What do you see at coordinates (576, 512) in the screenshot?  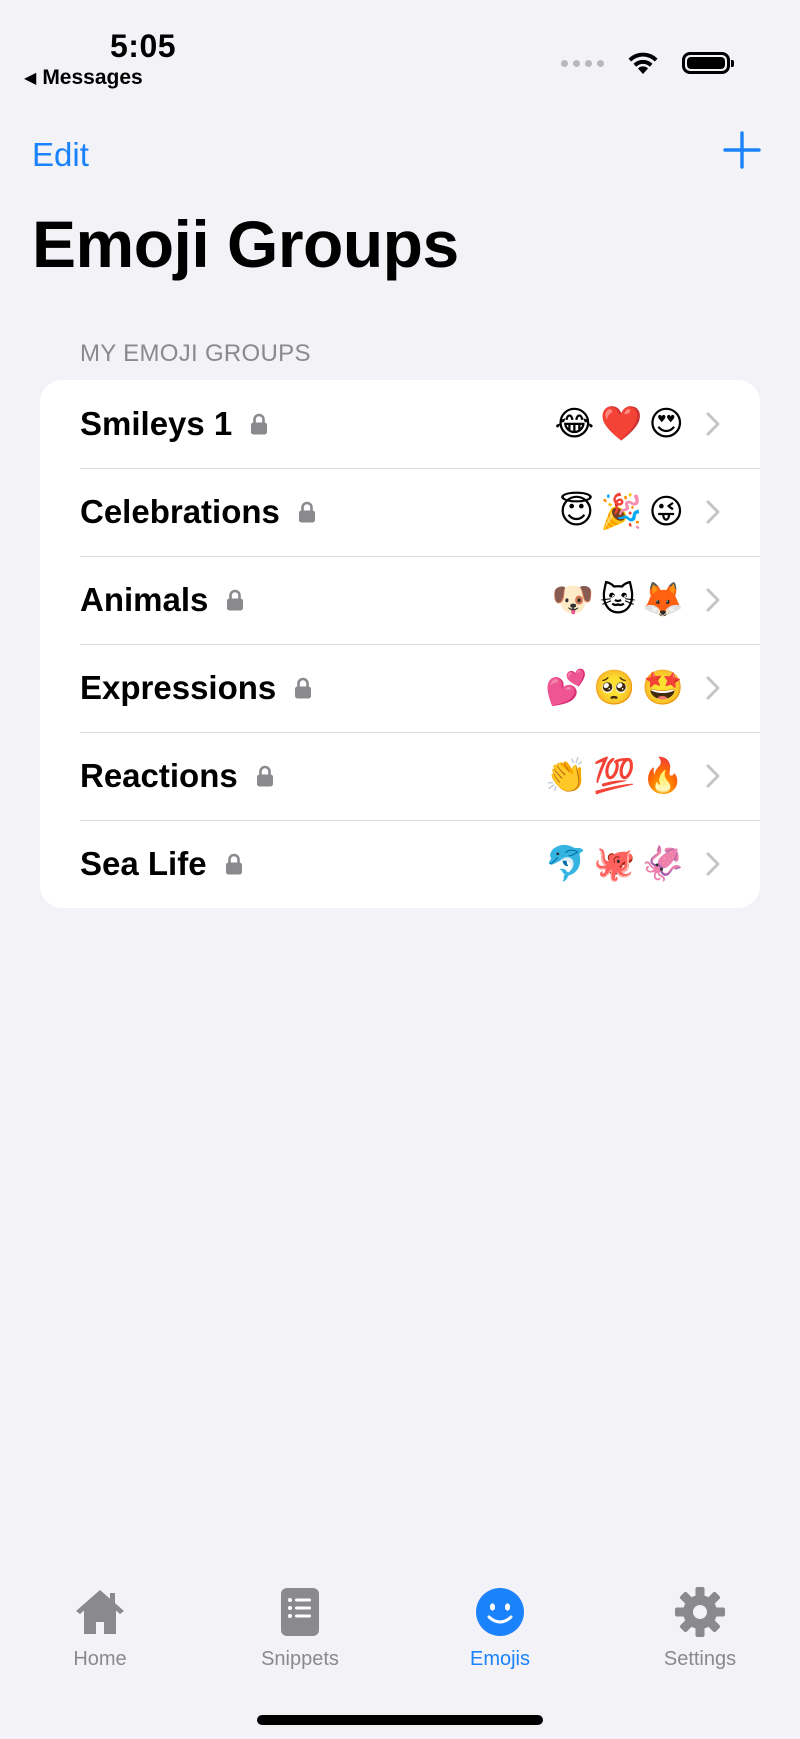 I see `emoji: 😇` at bounding box center [576, 512].